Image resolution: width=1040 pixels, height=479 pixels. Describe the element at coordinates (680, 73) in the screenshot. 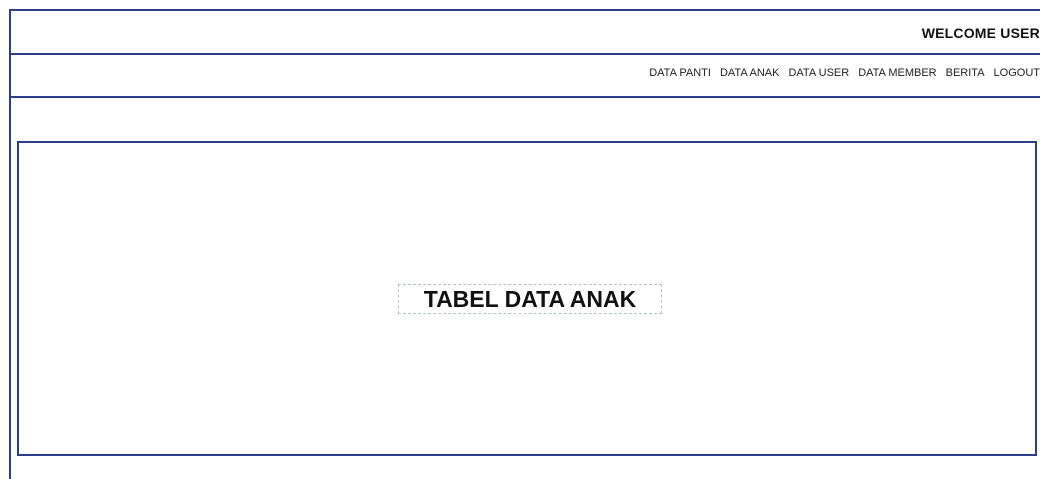

I see `nav-item-data-panti: DATA PANTI` at that location.